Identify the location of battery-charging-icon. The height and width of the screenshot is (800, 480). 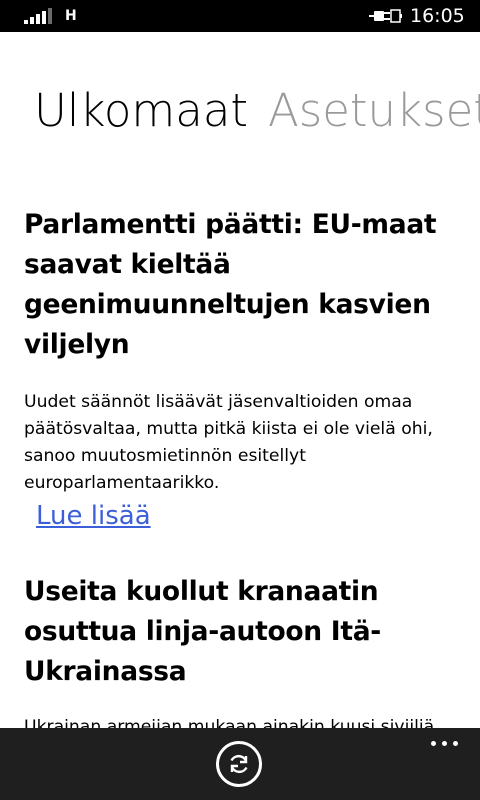
(385, 16).